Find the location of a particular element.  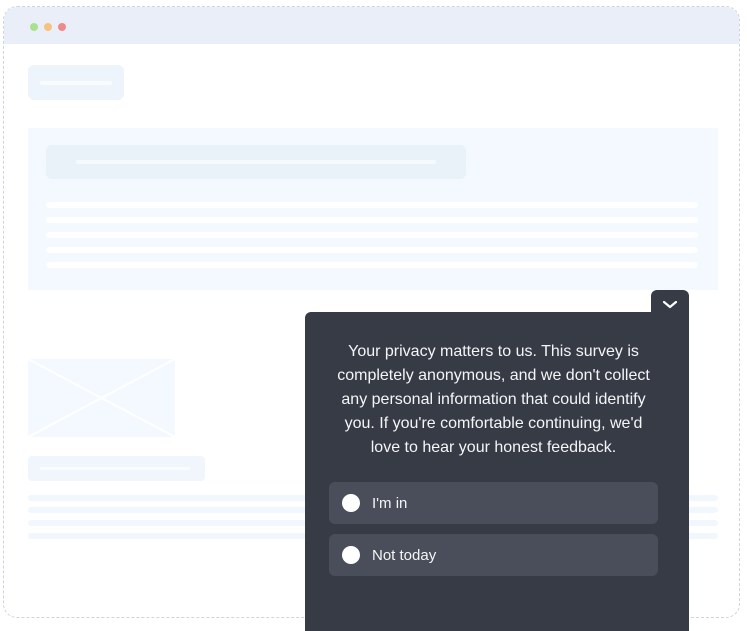

logo-placeholder is located at coordinates (76, 82).